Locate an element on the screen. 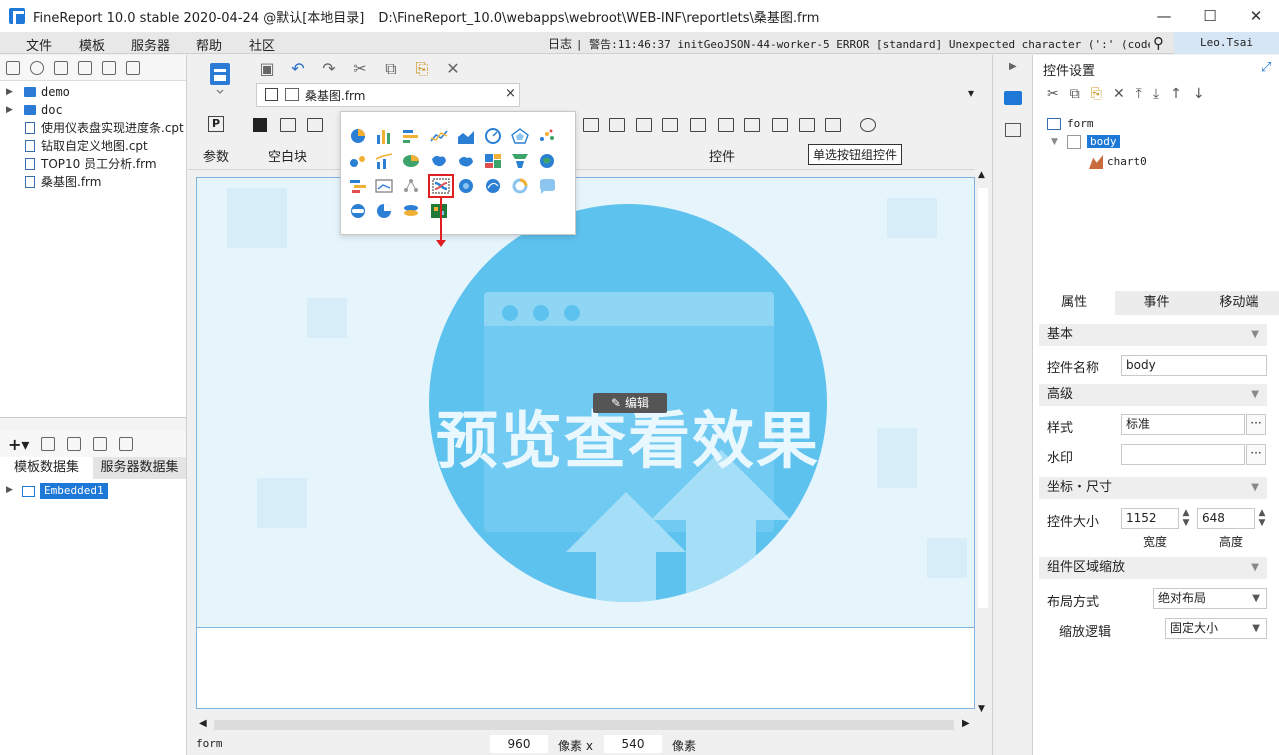 This screenshot has height=755, width=1279. undo-icon: ↶ is located at coordinates (298, 68).